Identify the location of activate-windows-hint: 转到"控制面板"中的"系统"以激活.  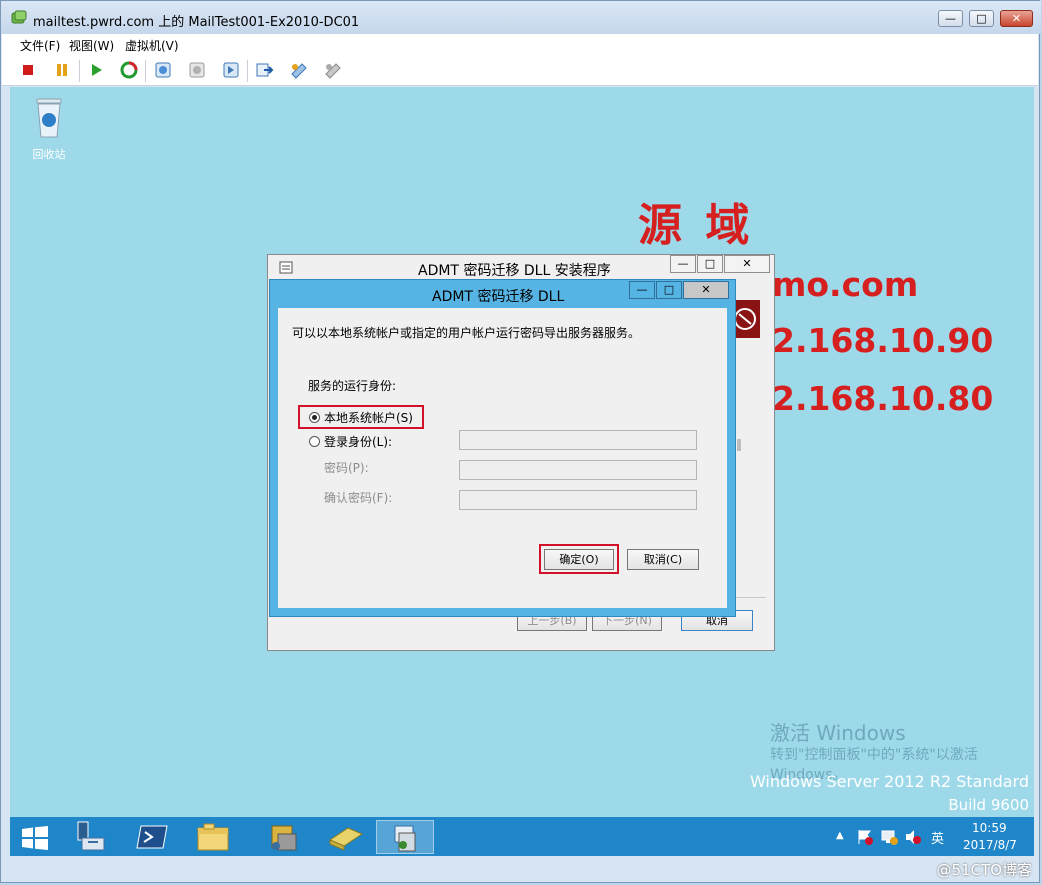
(874, 755).